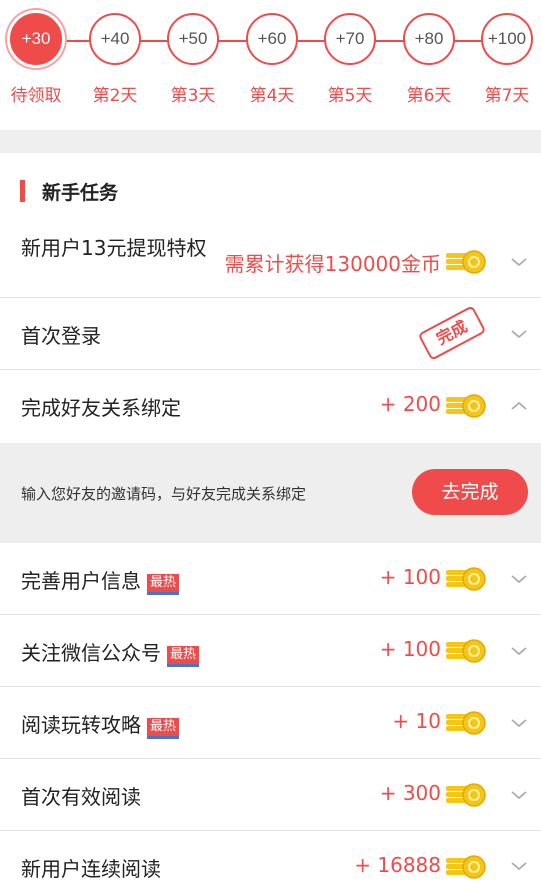 The image size is (541, 884). I want to click on task-row-bind-friend: 完成好友关系绑定 + 200, so click(270, 406).